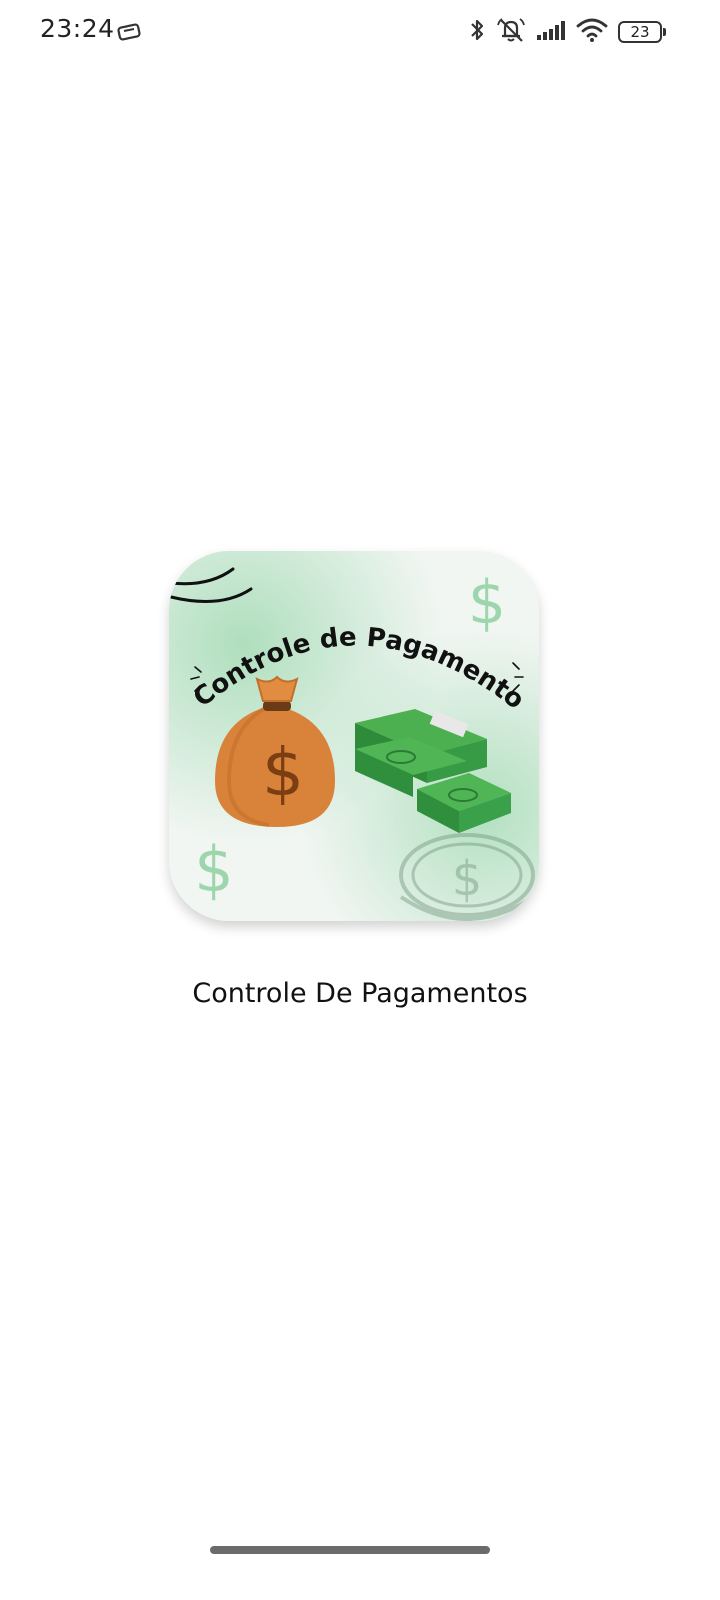  I want to click on mute-bell-icon, so click(511, 32).